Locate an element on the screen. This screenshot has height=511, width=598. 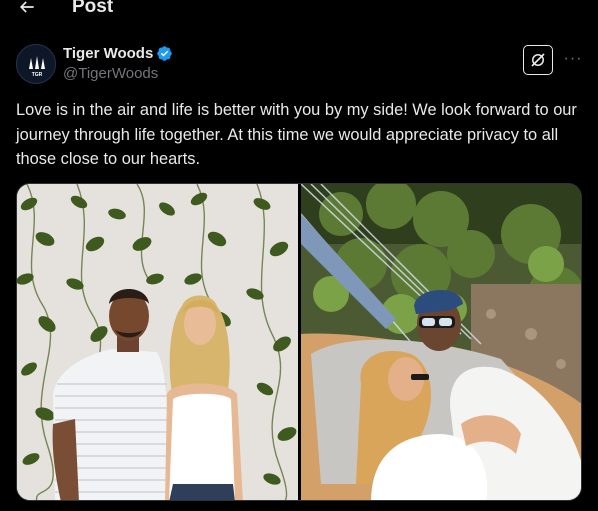
avatar: TGR is located at coordinates (36, 64).